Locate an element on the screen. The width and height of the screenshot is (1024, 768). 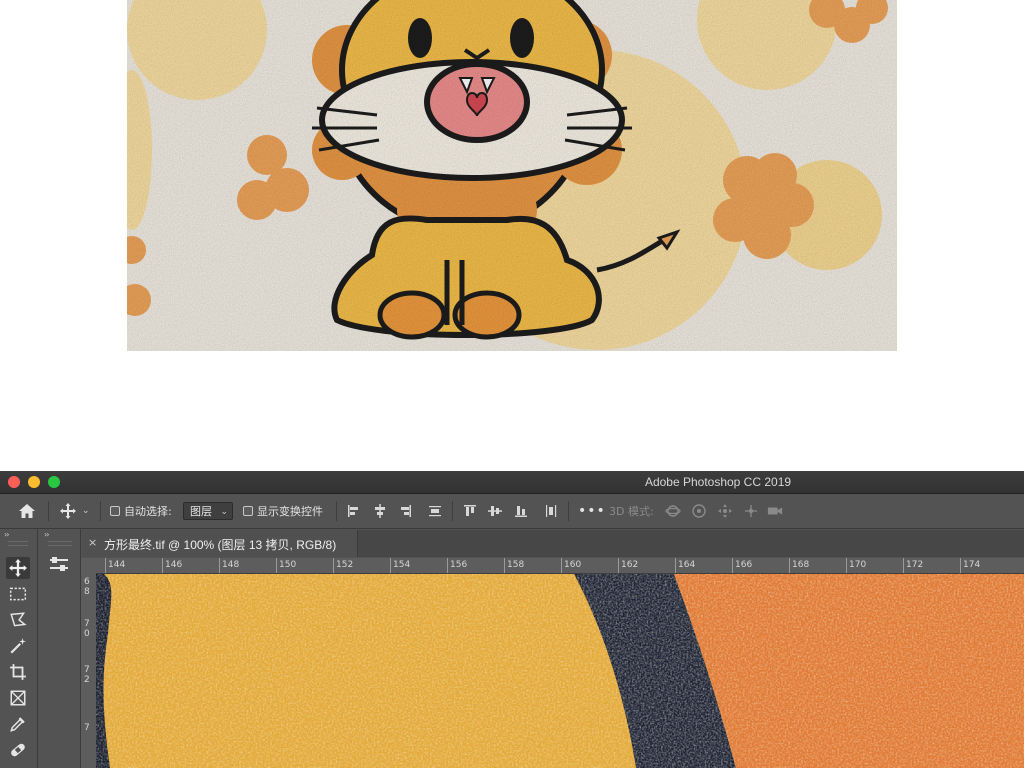
ruler-tick-label: 146 is located at coordinates (174, 565).